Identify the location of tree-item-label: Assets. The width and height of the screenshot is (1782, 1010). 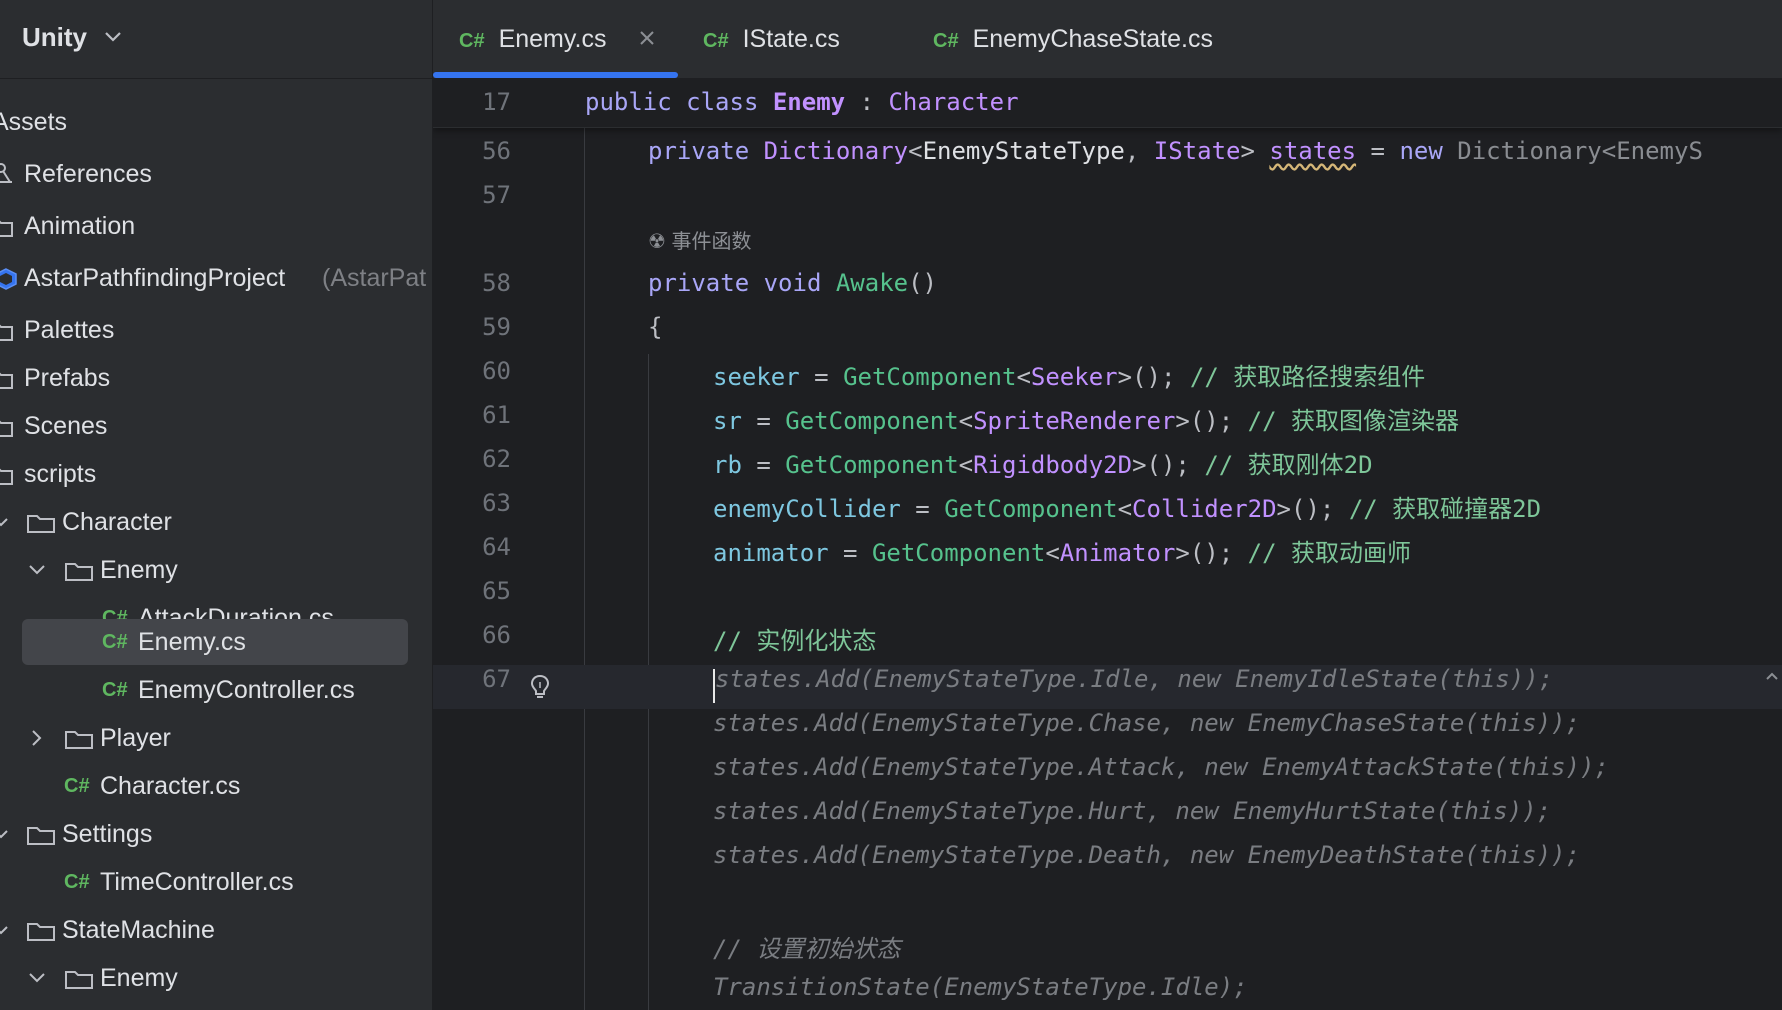
(34, 122).